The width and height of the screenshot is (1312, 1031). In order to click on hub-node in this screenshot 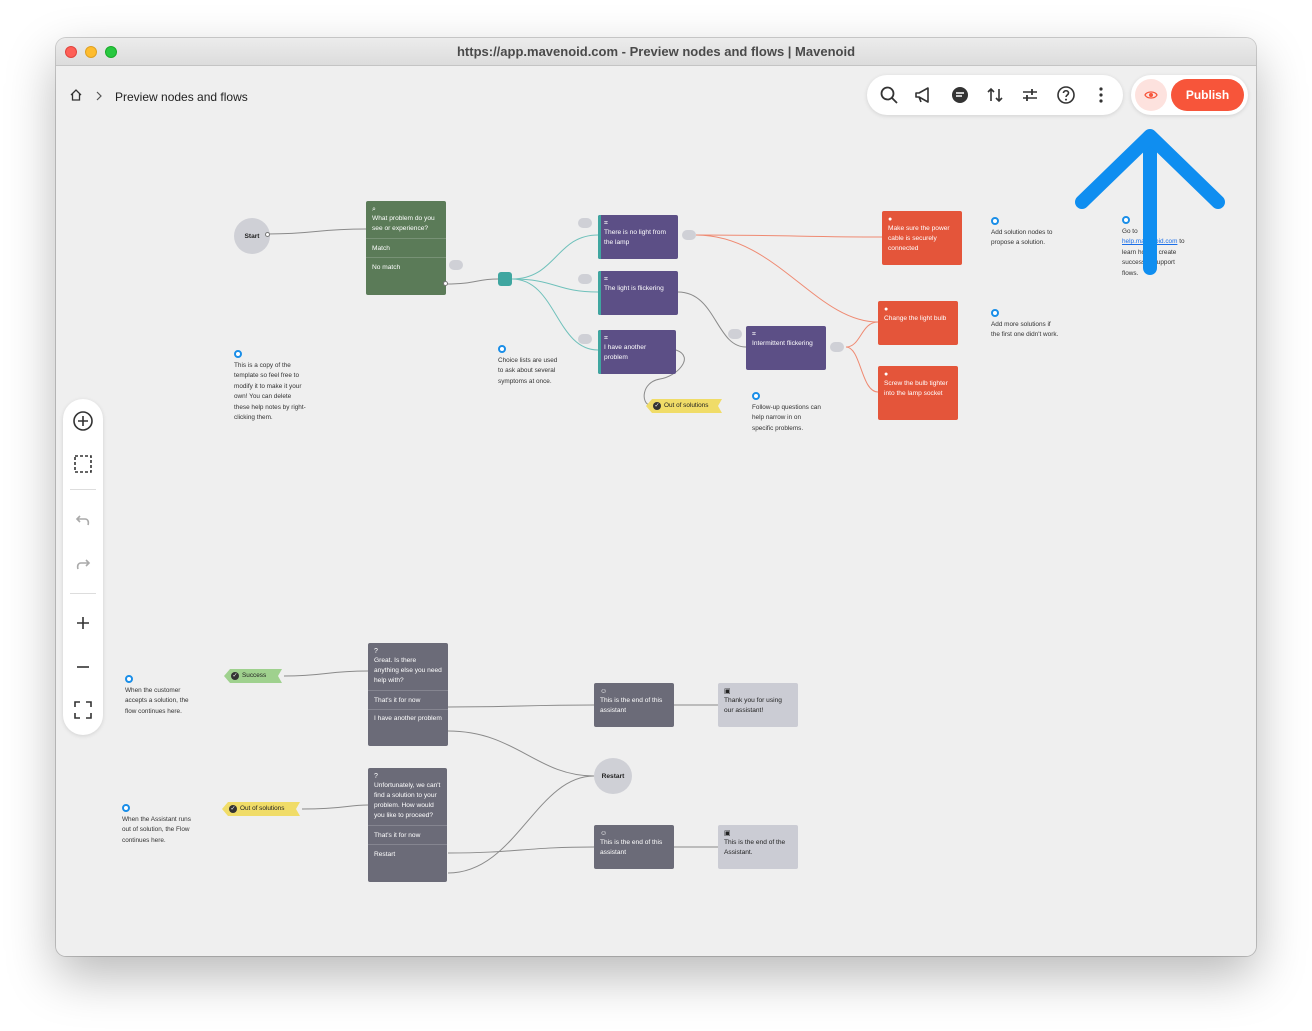, I will do `click(505, 279)`.